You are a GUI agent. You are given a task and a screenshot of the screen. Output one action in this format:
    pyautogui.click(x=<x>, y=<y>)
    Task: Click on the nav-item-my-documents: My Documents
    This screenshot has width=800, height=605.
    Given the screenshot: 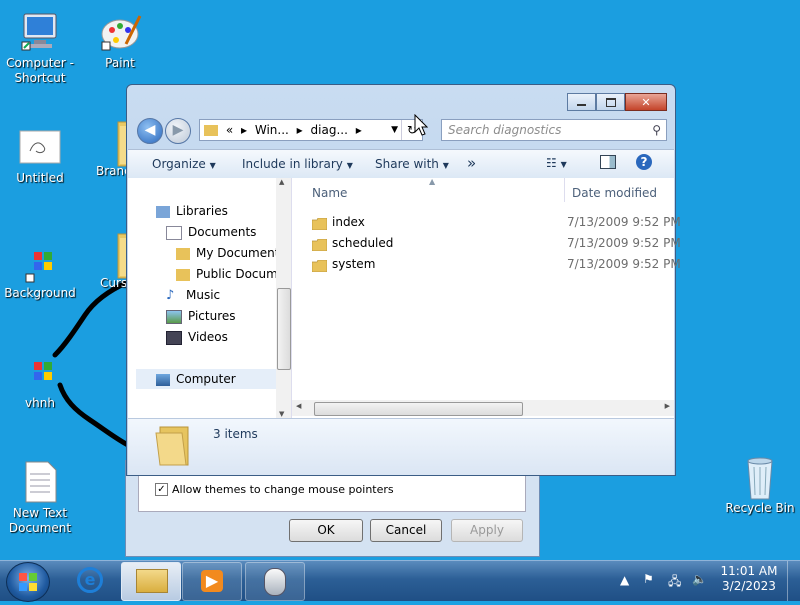 What is the action you would take?
    pyautogui.click(x=226, y=253)
    